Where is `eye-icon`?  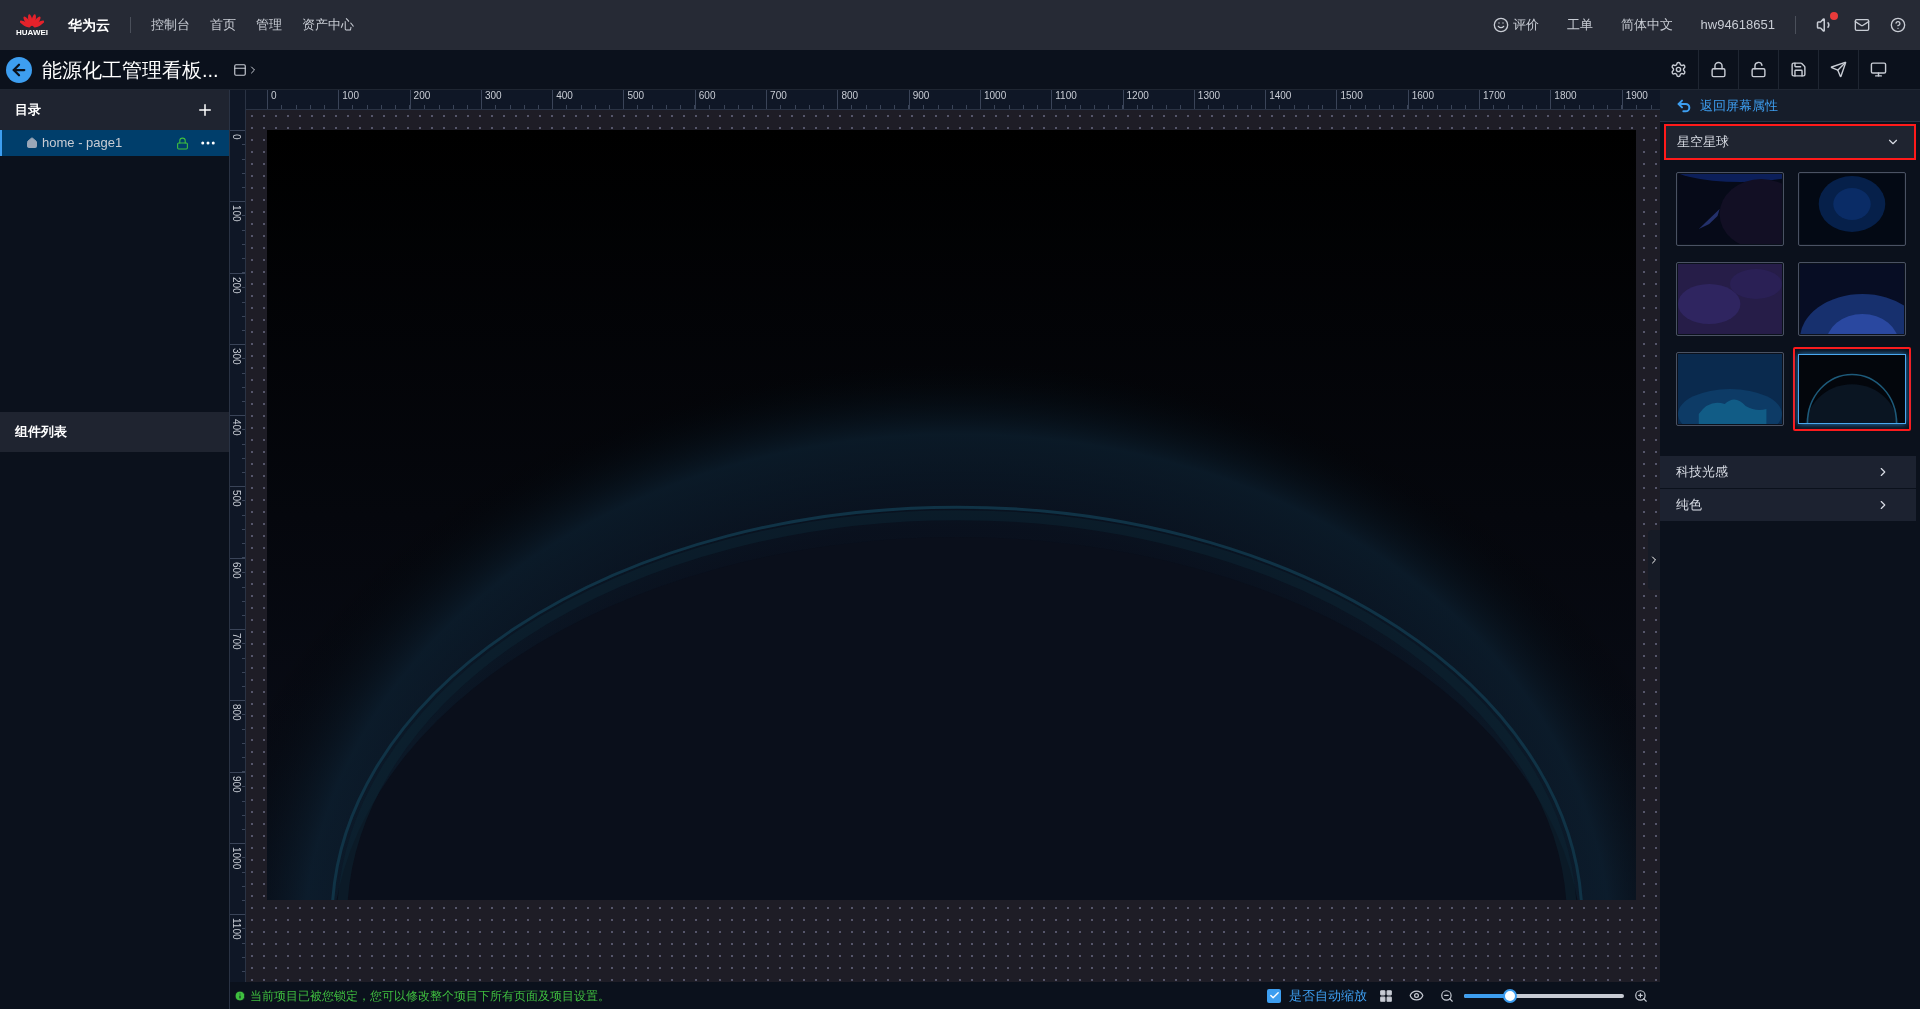
eye-icon is located at coordinates (1416, 995).